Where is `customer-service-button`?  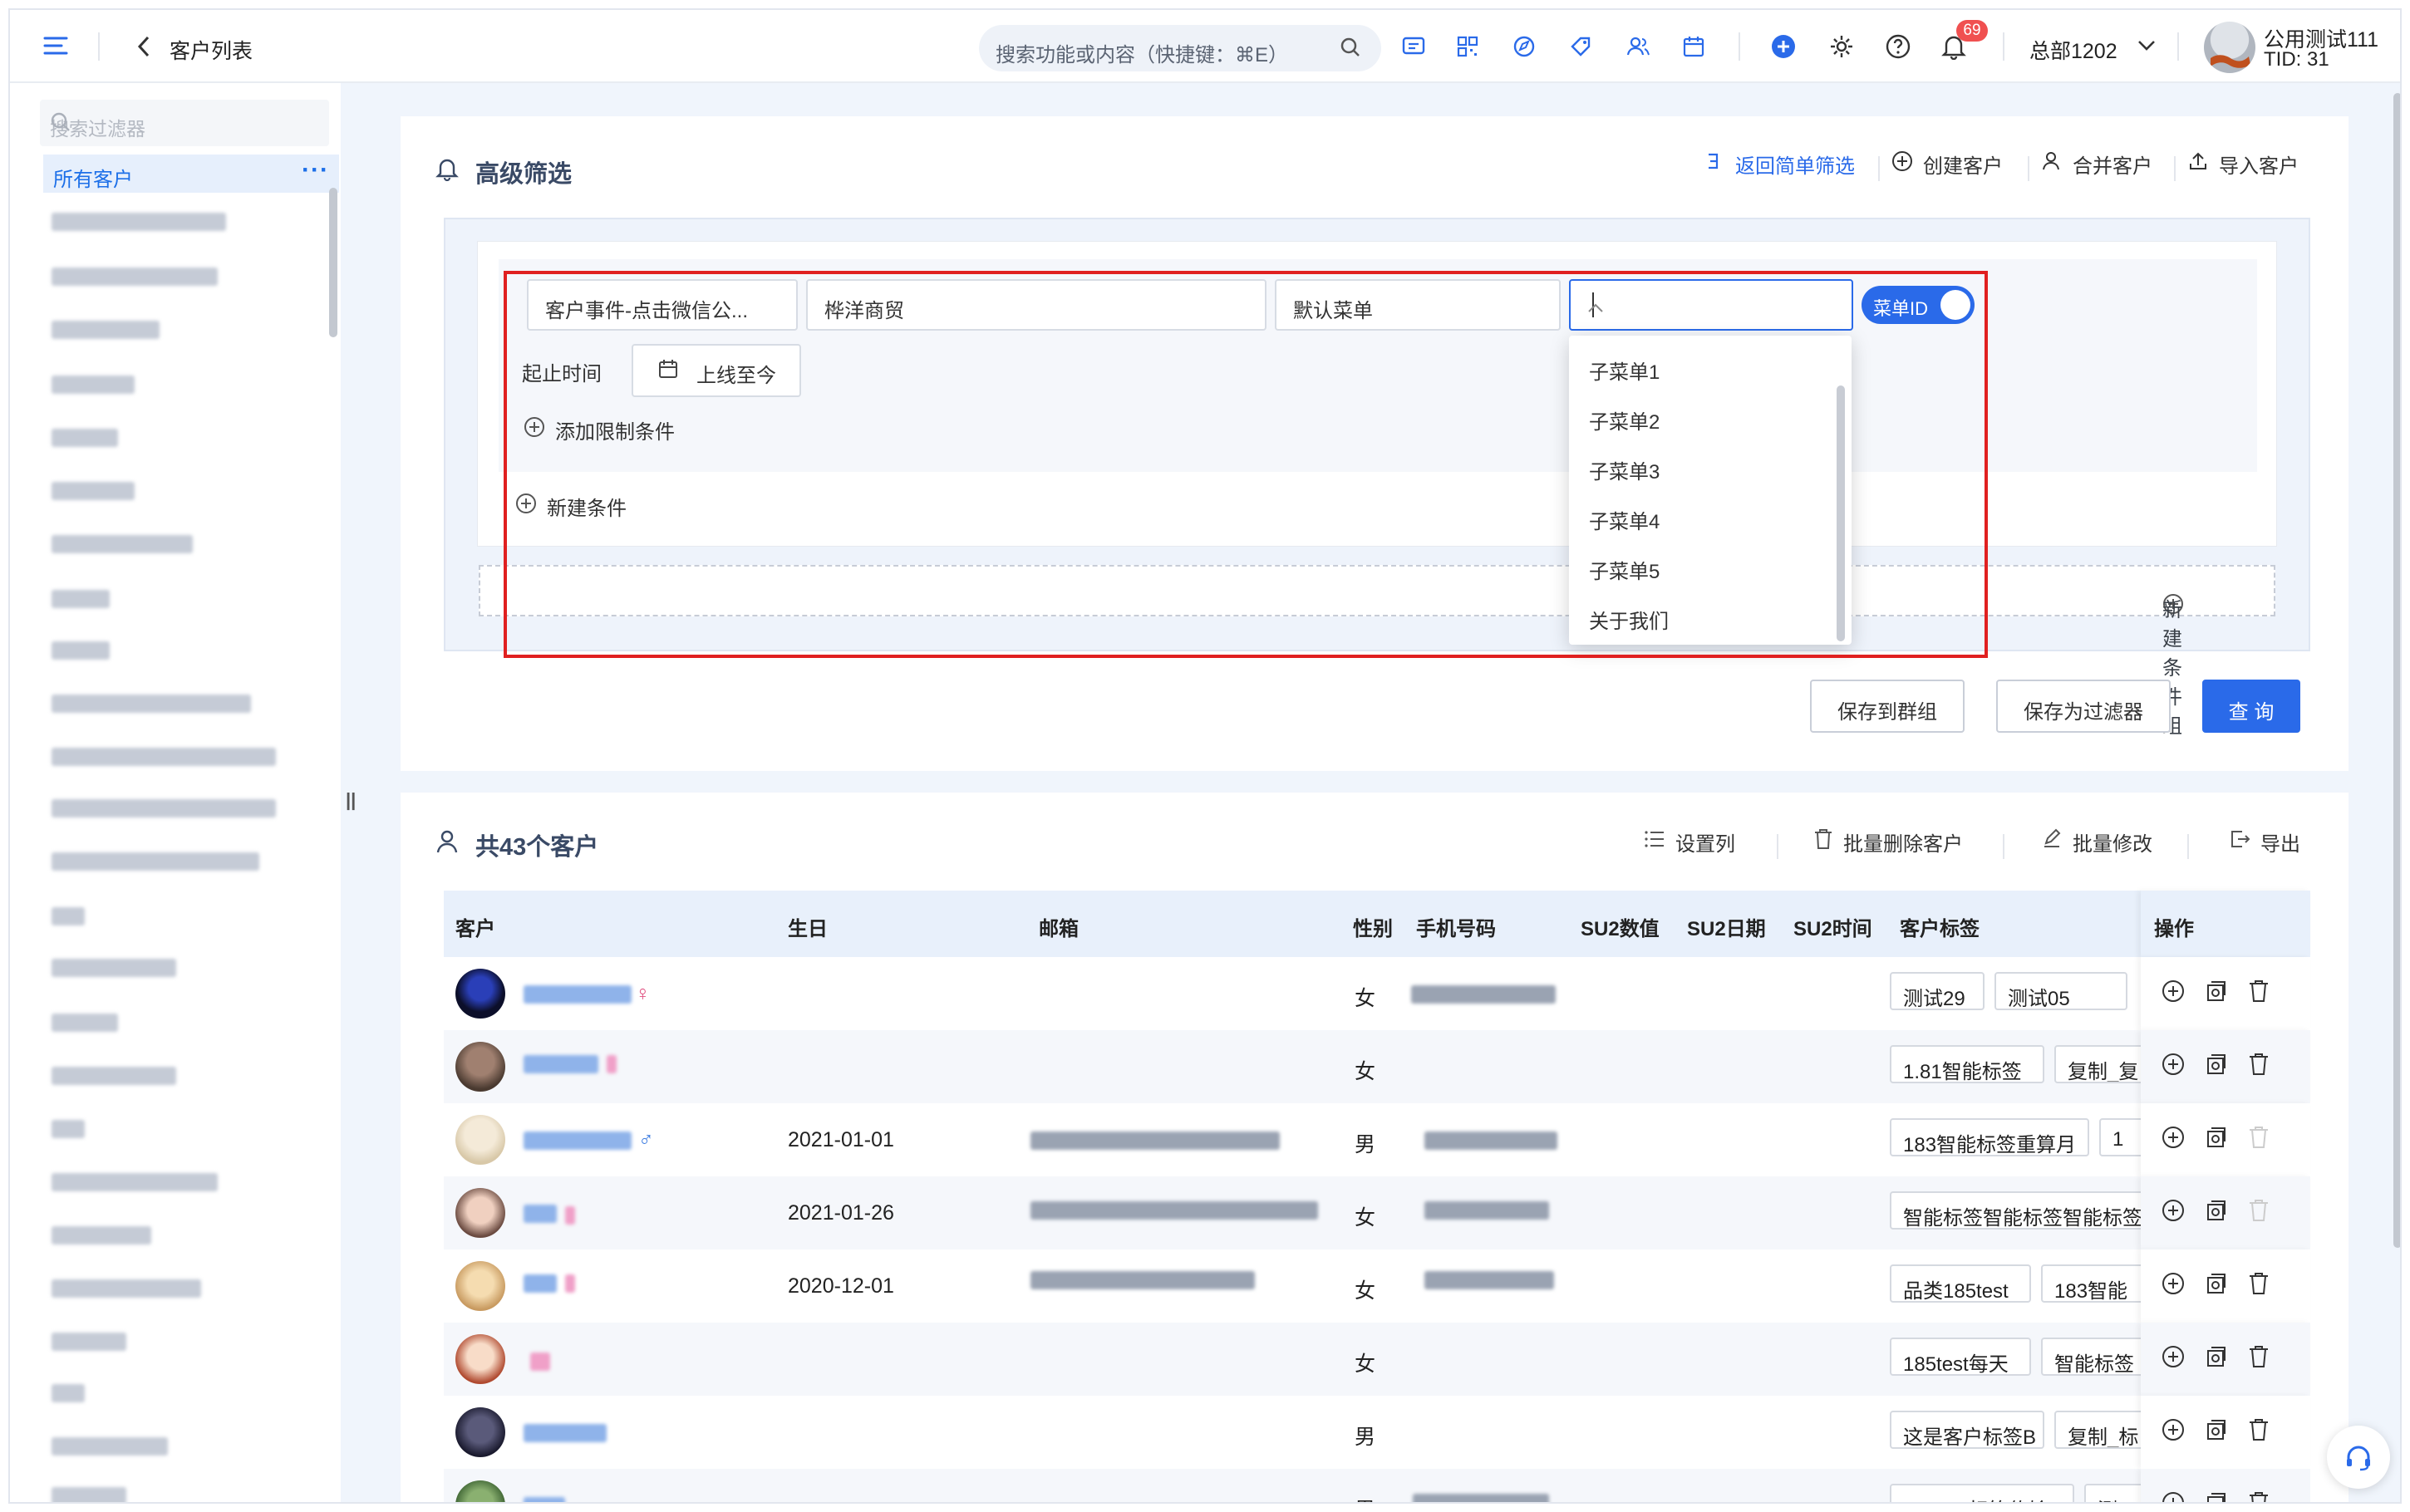
customer-service-button is located at coordinates (2358, 1458).